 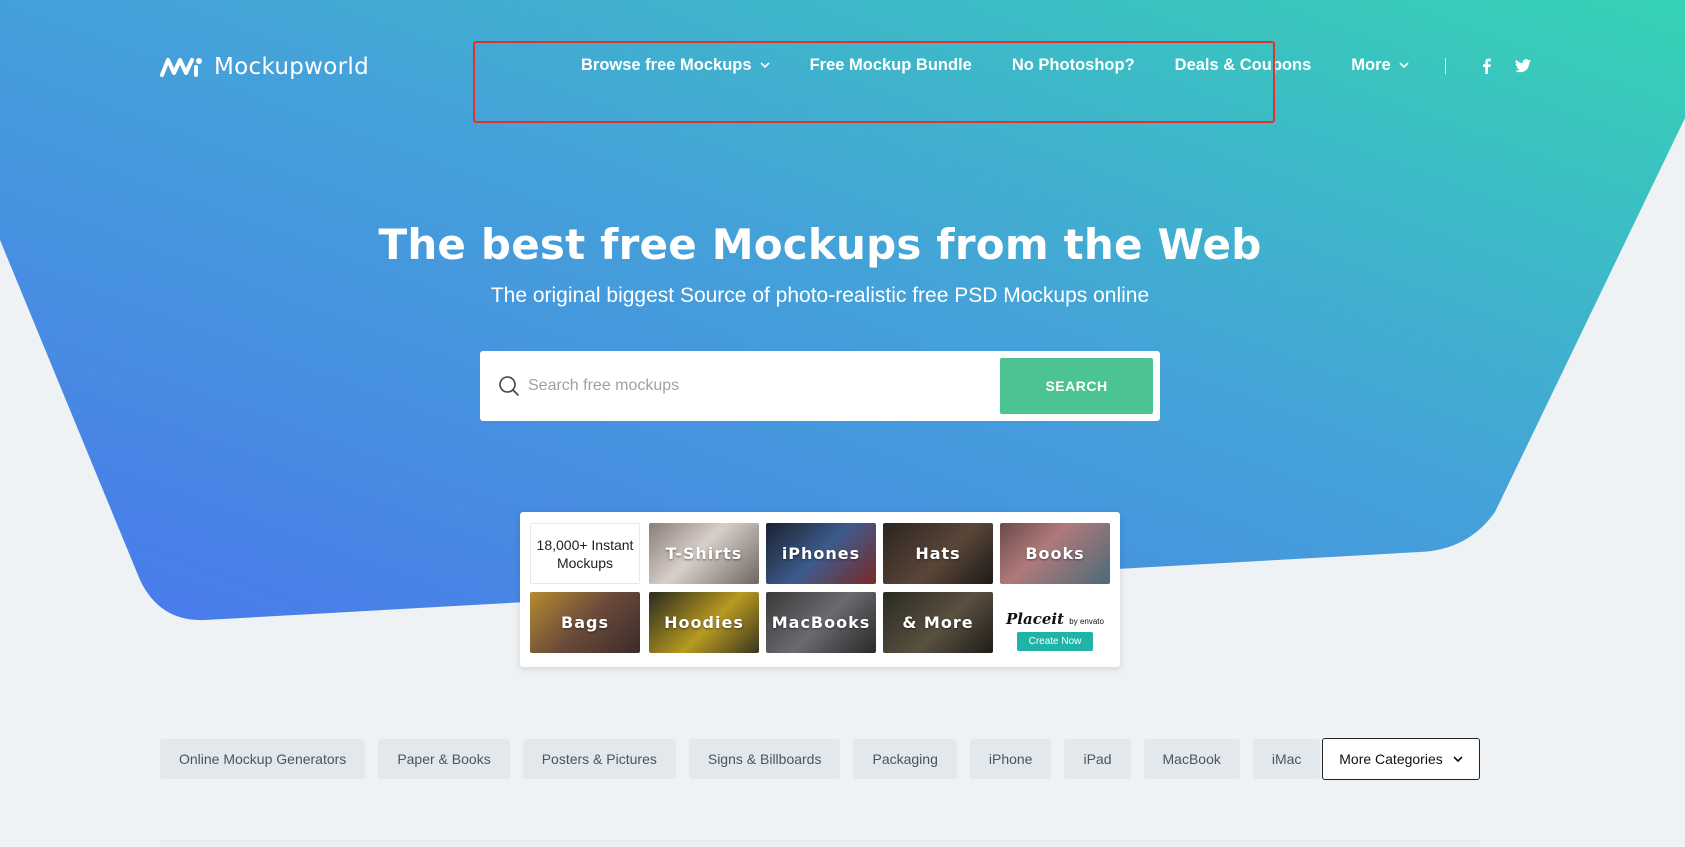 I want to click on content-card-edge, so click(x=820, y=843).